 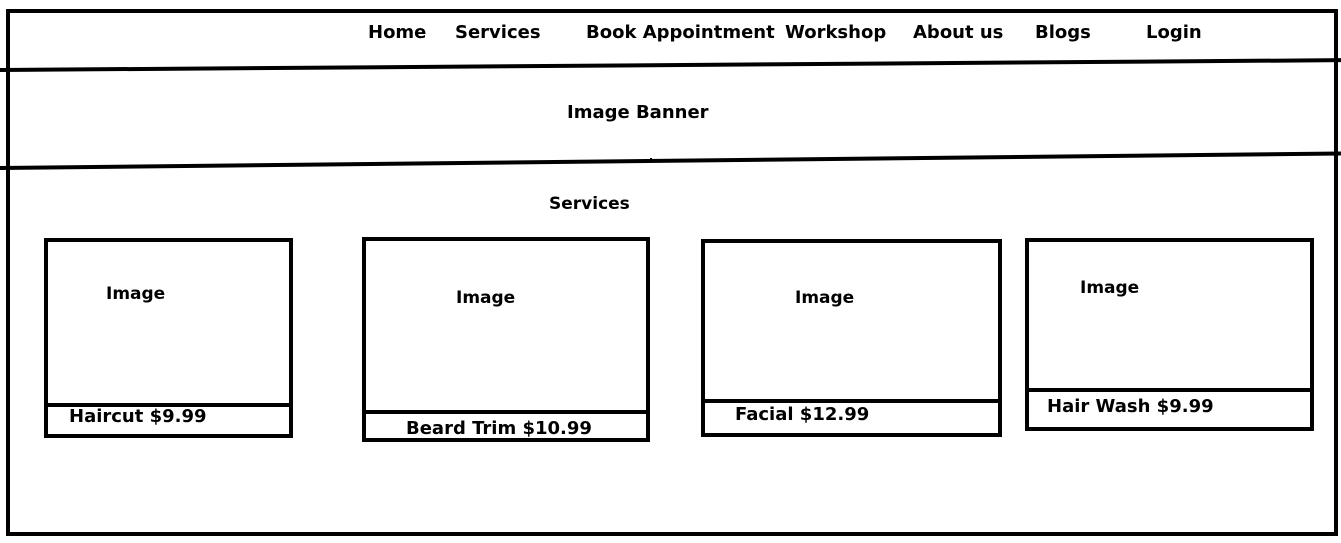 I want to click on nav-login: Login, so click(x=1174, y=33).